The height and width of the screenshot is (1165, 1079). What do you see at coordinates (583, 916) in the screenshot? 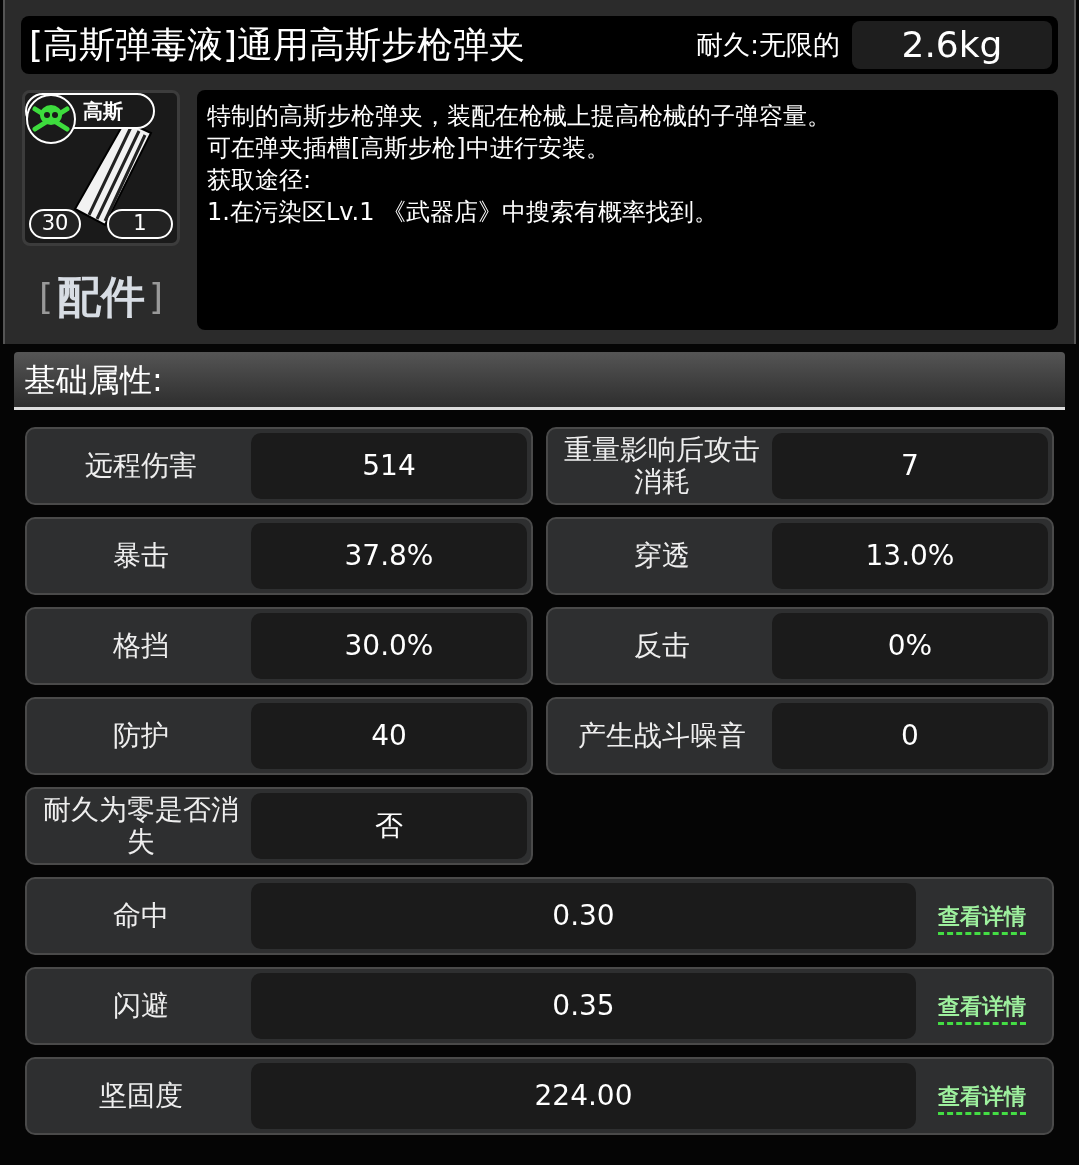
I see `stat-value: 0.30` at bounding box center [583, 916].